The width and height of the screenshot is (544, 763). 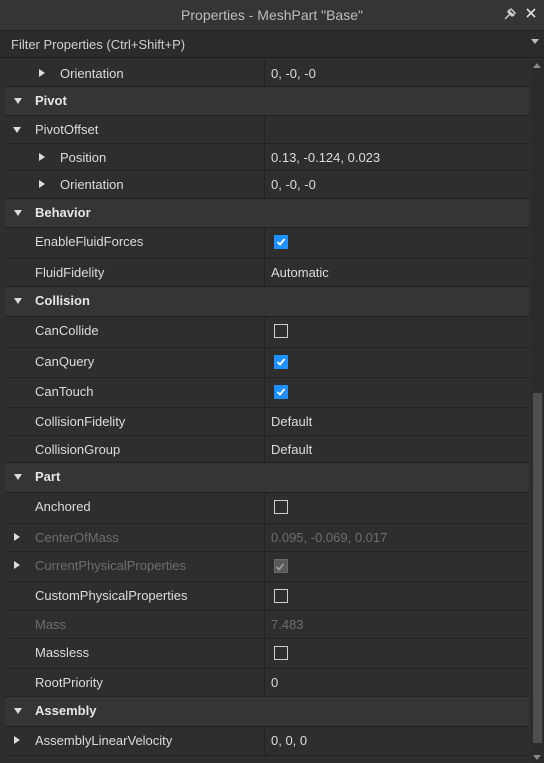 I want to click on property-label: PivotOffset, so click(x=67, y=129).